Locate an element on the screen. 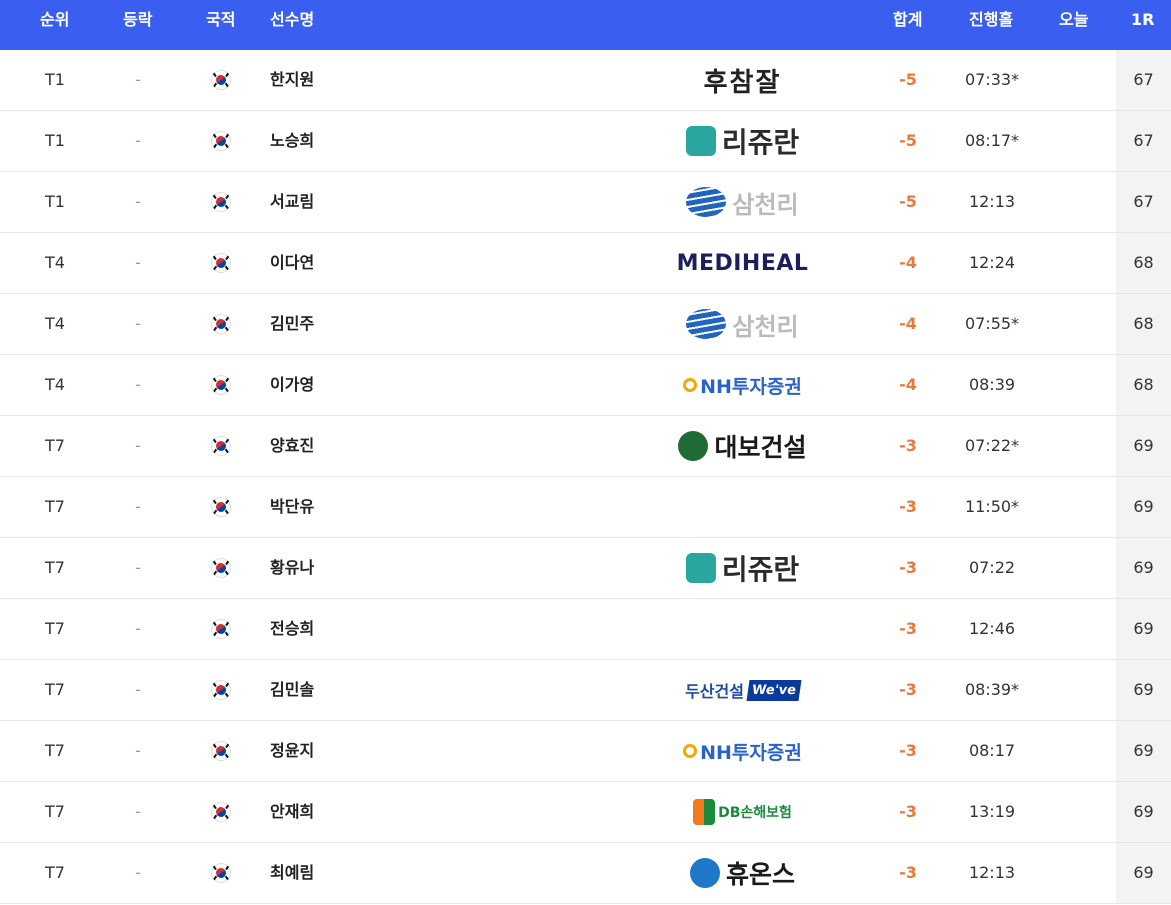 The width and height of the screenshot is (1171, 905). table-row: T1 - 서교림 삼천리 -5 12:13 67 is located at coordinates (585, 202).